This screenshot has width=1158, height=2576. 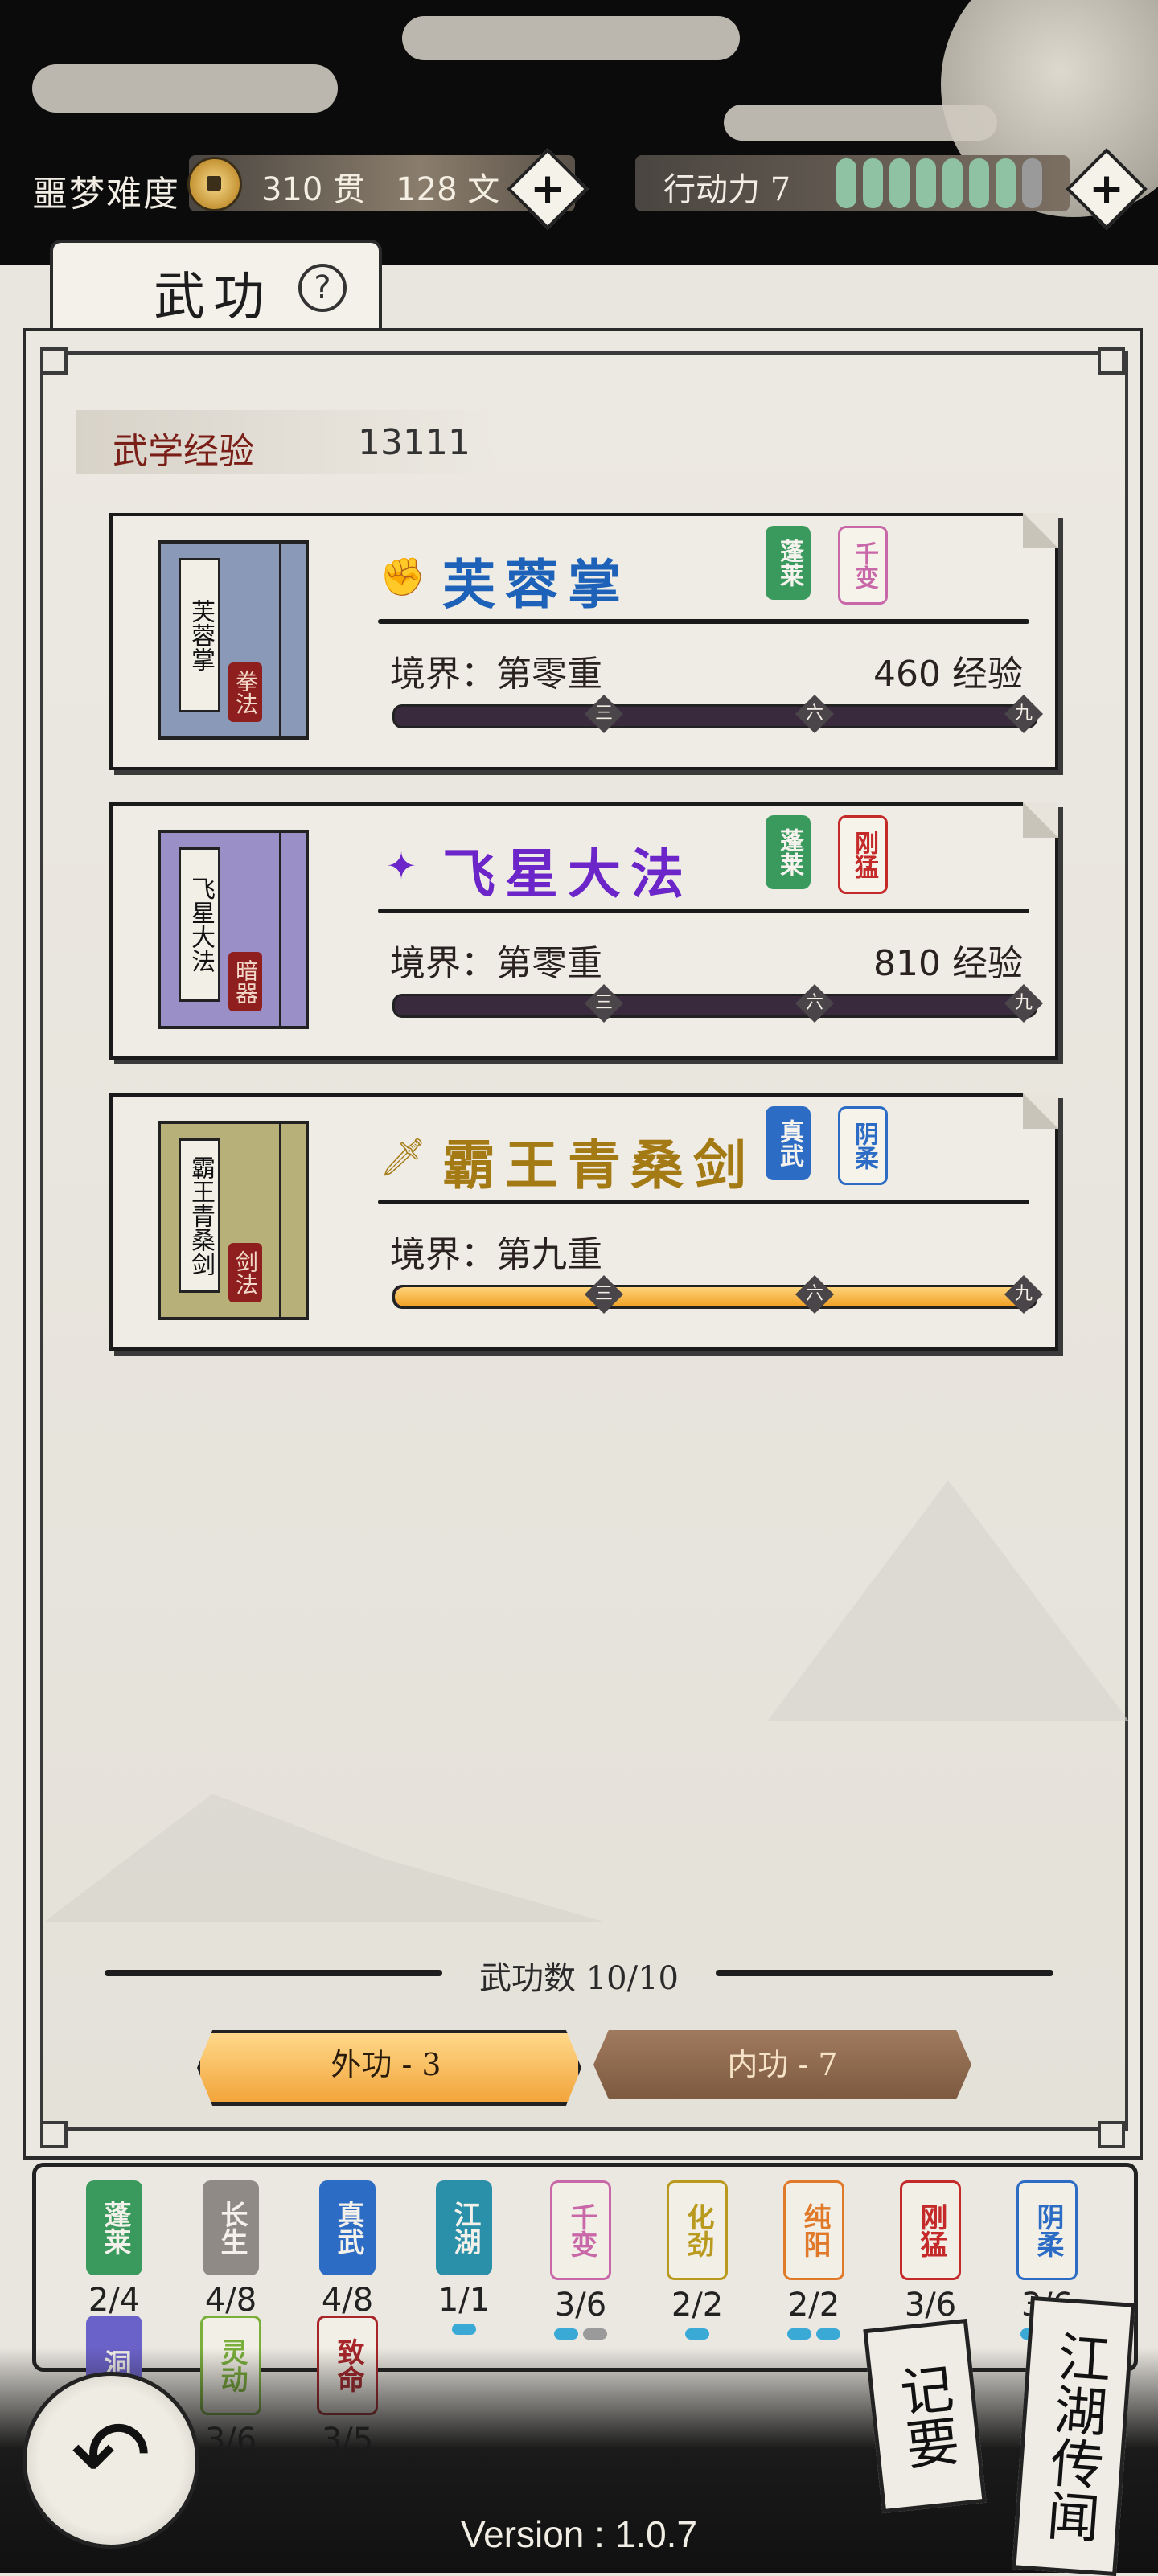 What do you see at coordinates (782, 2064) in the screenshot?
I see `filter-inner-button: 内功 - 7` at bounding box center [782, 2064].